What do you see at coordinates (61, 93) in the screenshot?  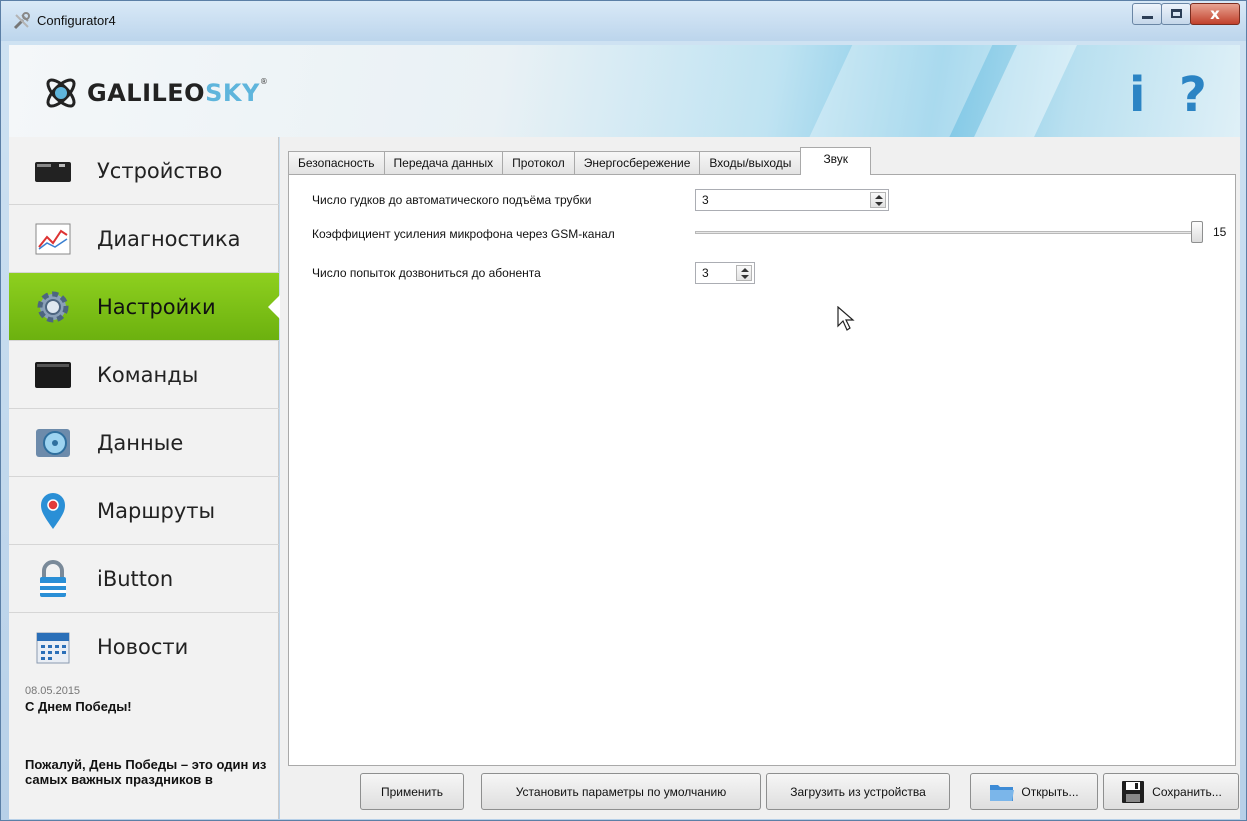 I see `atom-logo-icon` at bounding box center [61, 93].